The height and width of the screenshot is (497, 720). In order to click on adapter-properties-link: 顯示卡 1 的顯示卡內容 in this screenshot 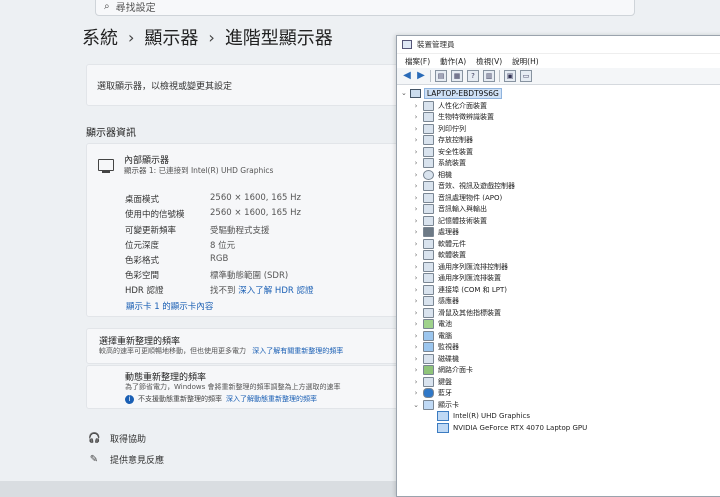, I will do `click(169, 306)`.